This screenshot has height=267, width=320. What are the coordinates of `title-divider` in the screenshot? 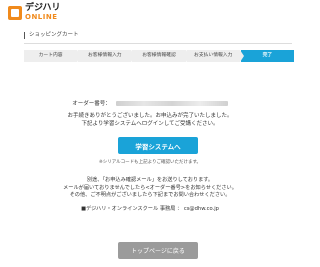 It's located at (158, 43).